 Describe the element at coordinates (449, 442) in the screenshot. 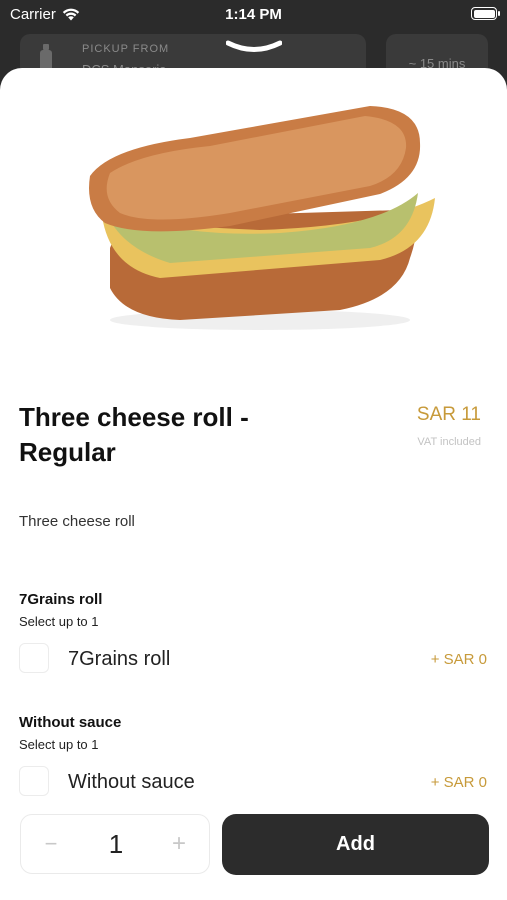

I see `vat-note: VAT included` at that location.